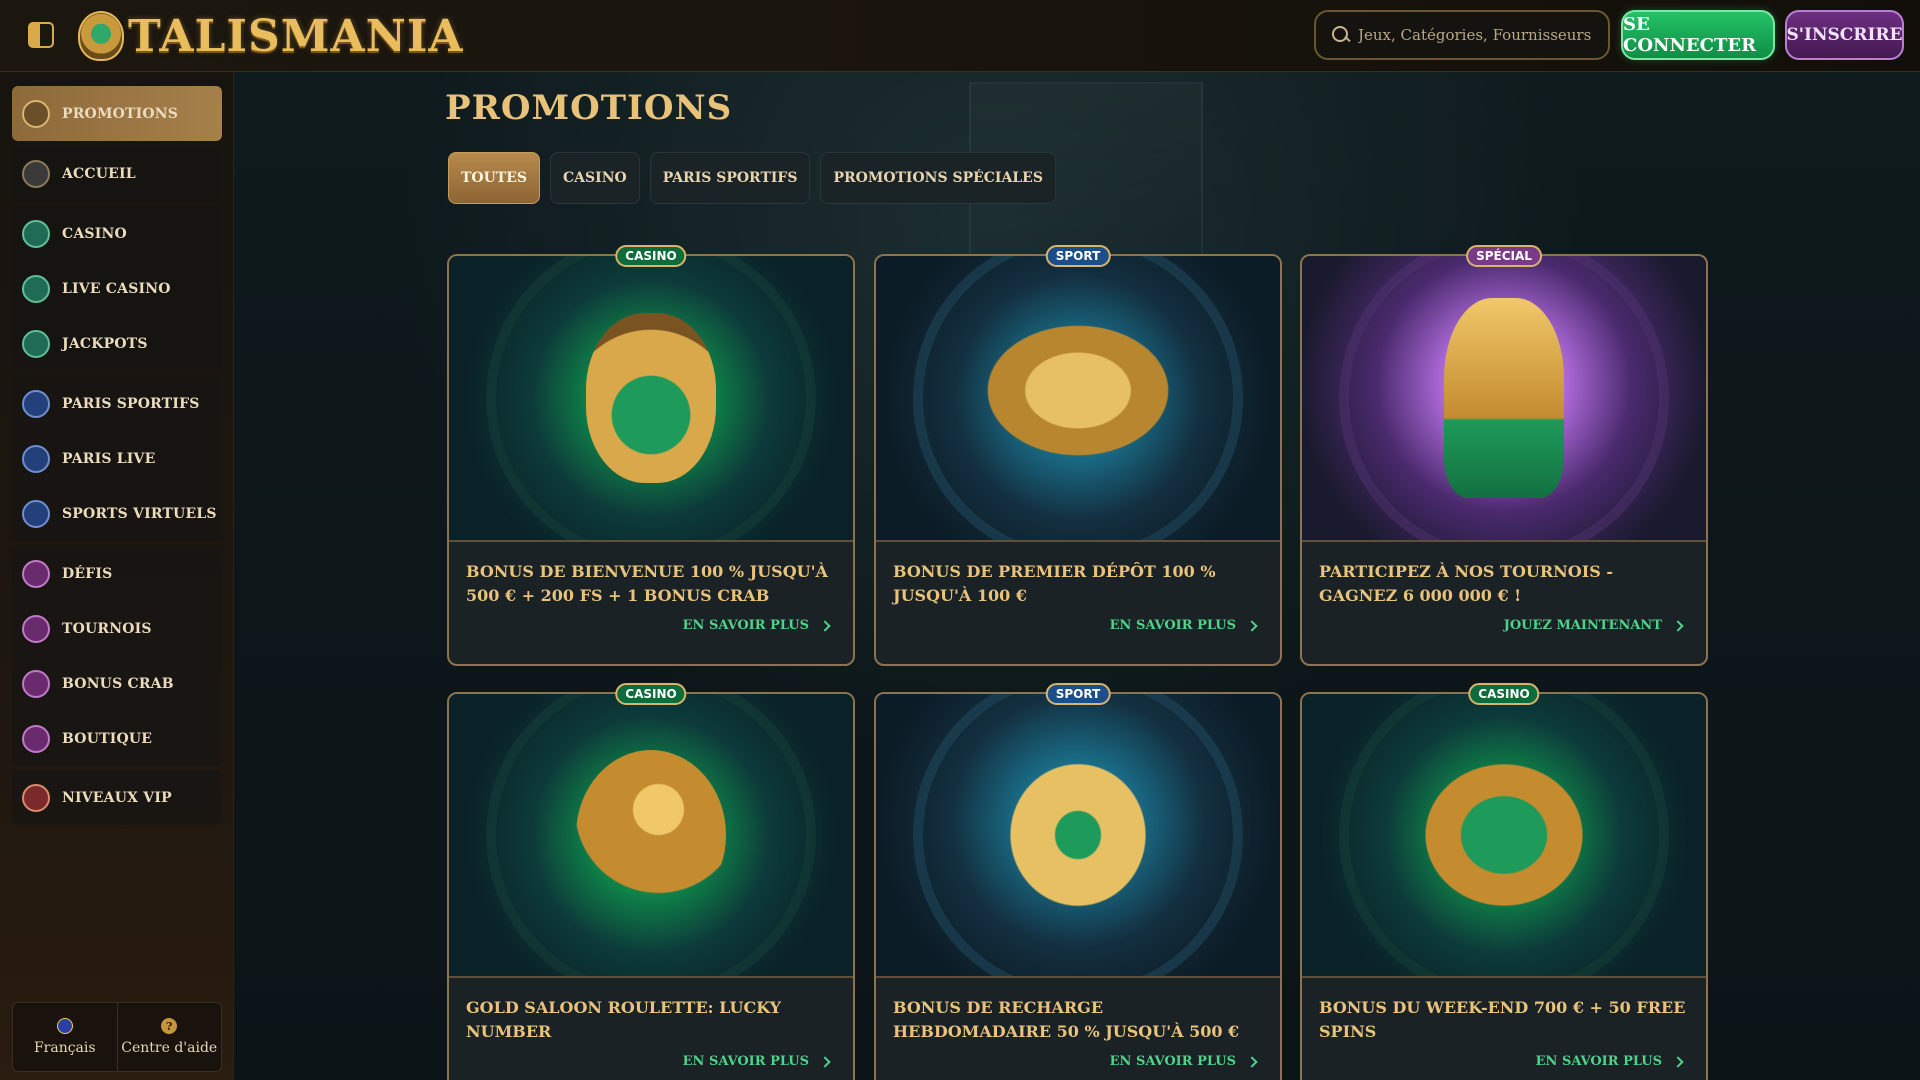 Image resolution: width=1920 pixels, height=1080 pixels. I want to click on sidebar-item-label: SPORTS VIRTUELS, so click(139, 513).